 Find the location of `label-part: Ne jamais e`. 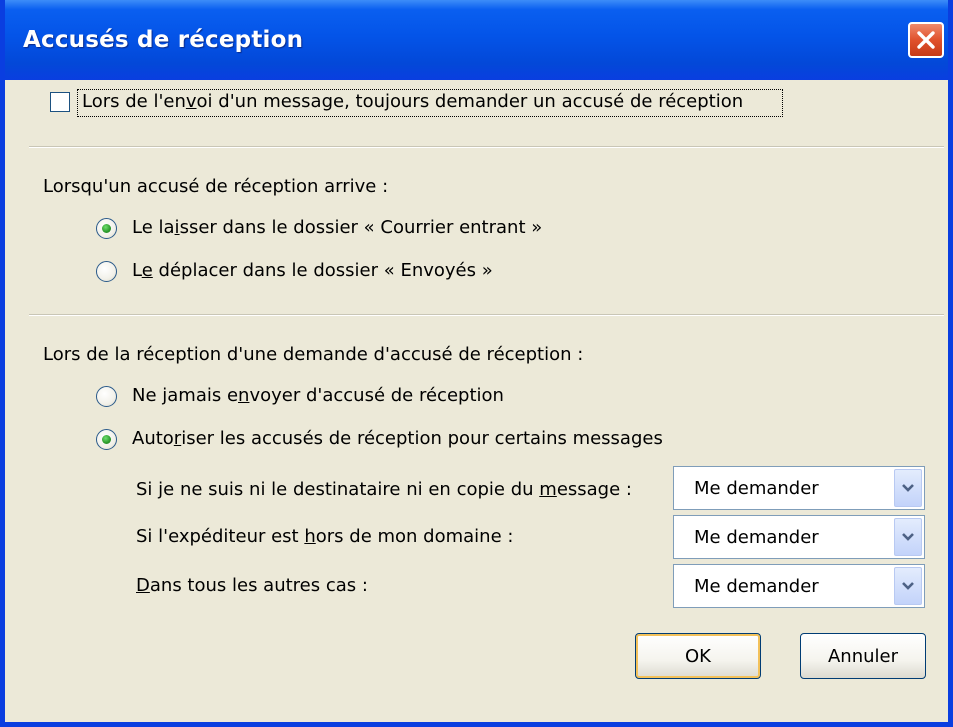

label-part: Ne jamais e is located at coordinates (185, 395).